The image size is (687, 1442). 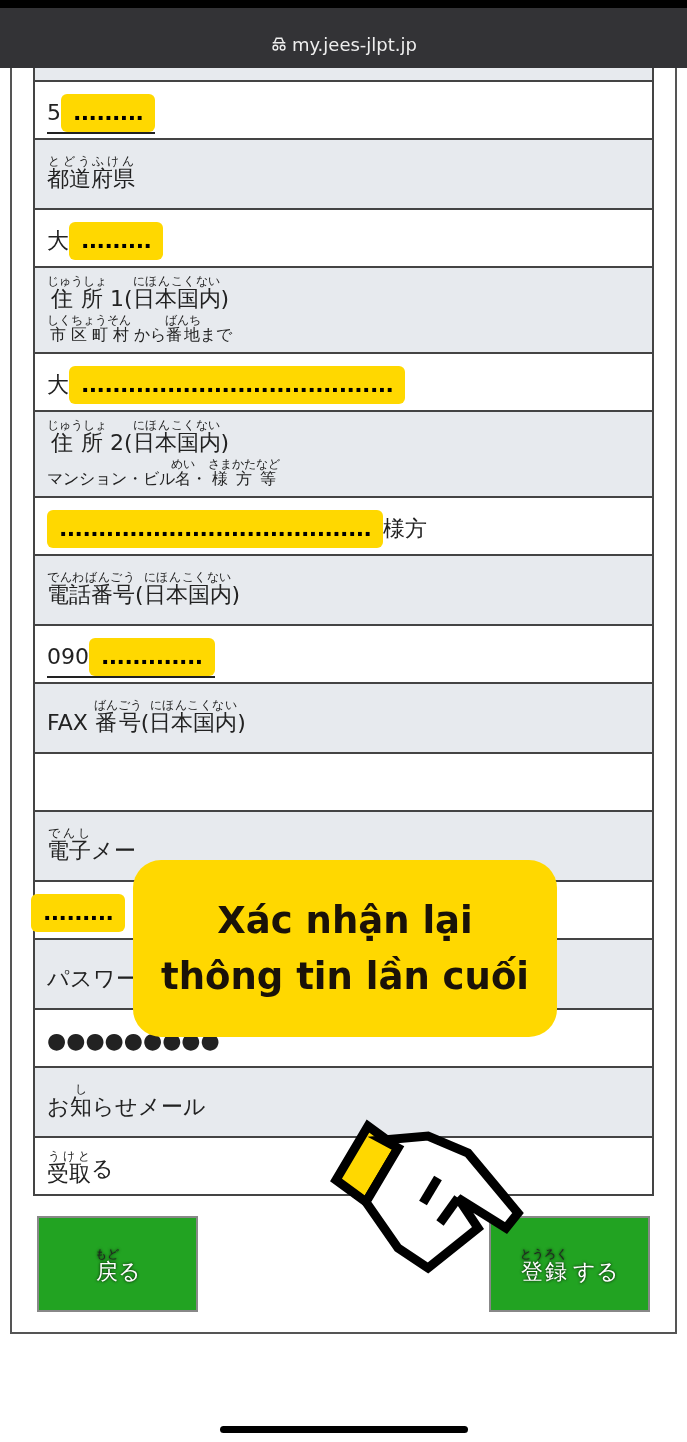 What do you see at coordinates (126, 1101) in the screenshot?
I see `field-label: お知 し らせメール` at bounding box center [126, 1101].